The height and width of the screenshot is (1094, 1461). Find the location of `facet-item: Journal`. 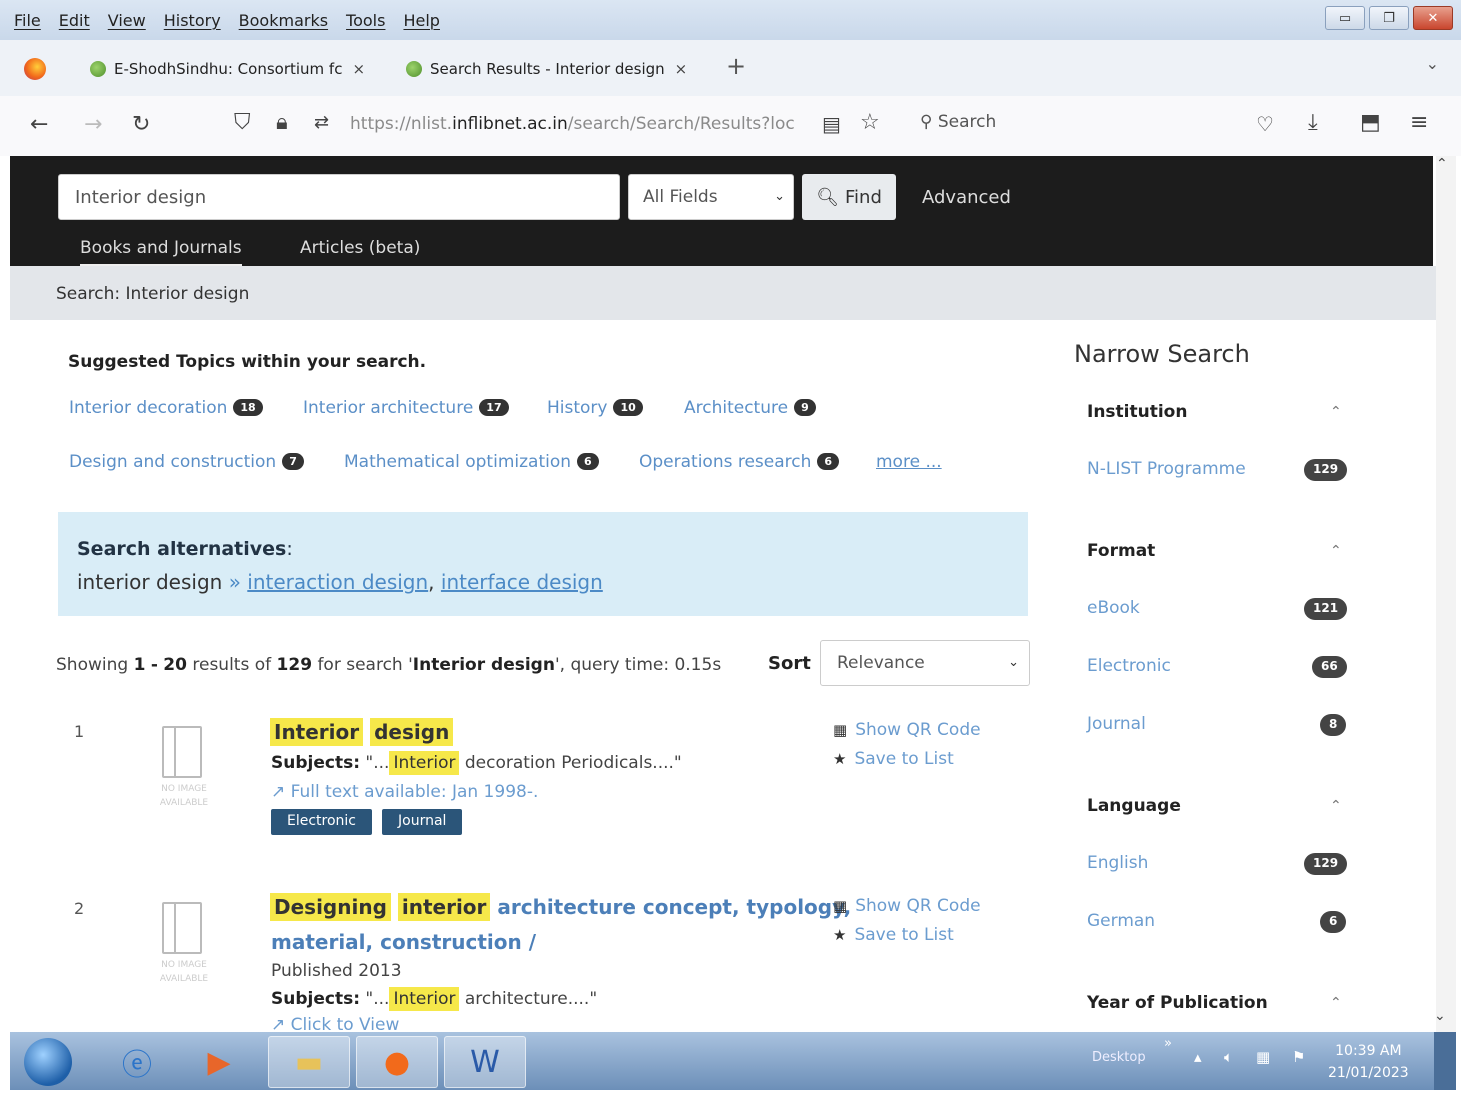

facet-item: Journal is located at coordinates (1116, 724).